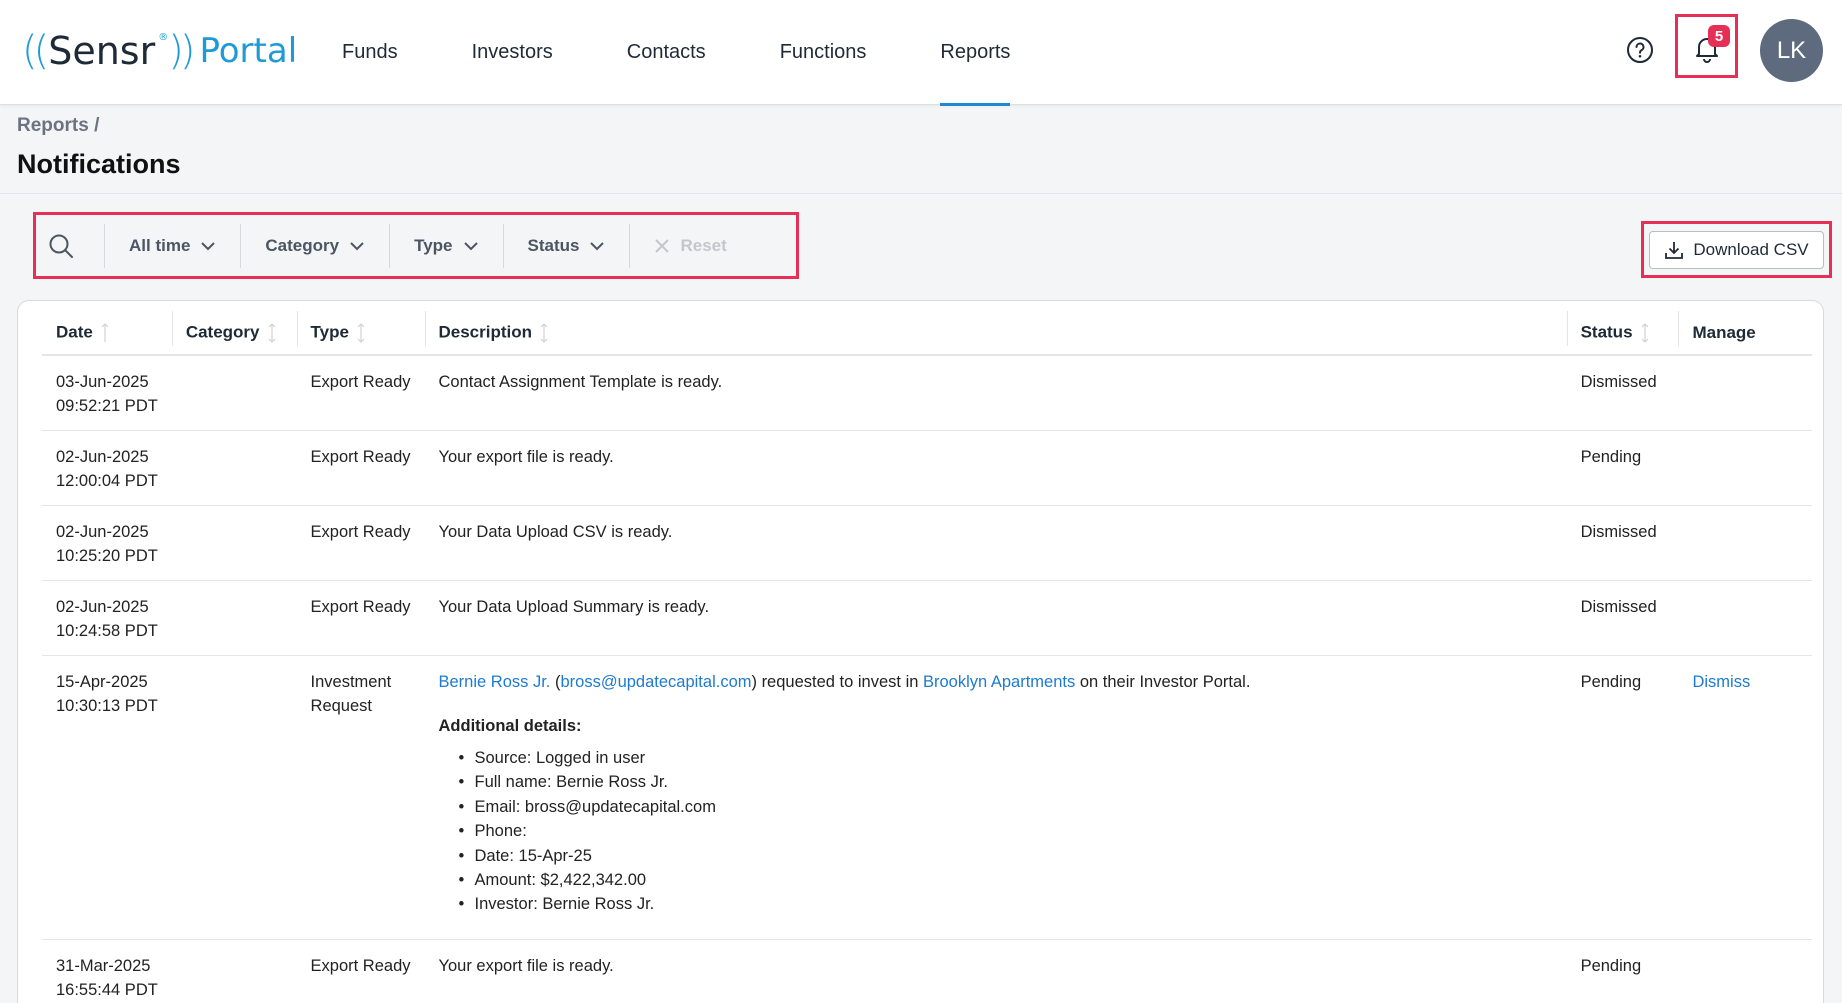  What do you see at coordinates (995, 543) in the screenshot?
I see `cell-description: Your Data Upload CSV is ready.` at bounding box center [995, 543].